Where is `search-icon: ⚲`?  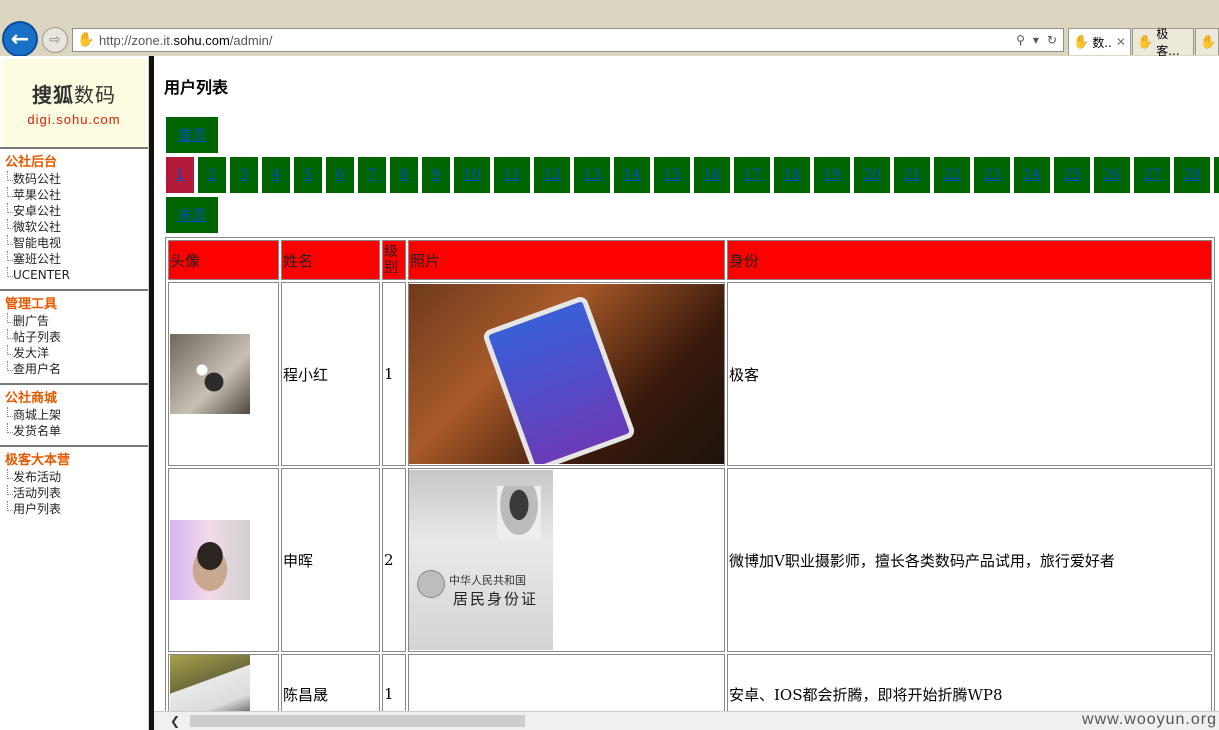 search-icon: ⚲ is located at coordinates (1020, 40).